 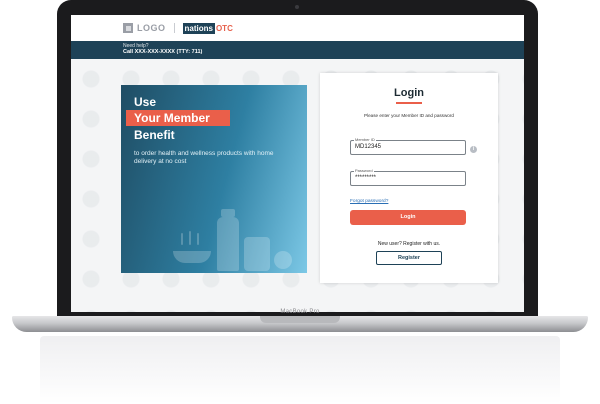 I want to click on brand-logo: nations OTC, so click(x=207, y=28).